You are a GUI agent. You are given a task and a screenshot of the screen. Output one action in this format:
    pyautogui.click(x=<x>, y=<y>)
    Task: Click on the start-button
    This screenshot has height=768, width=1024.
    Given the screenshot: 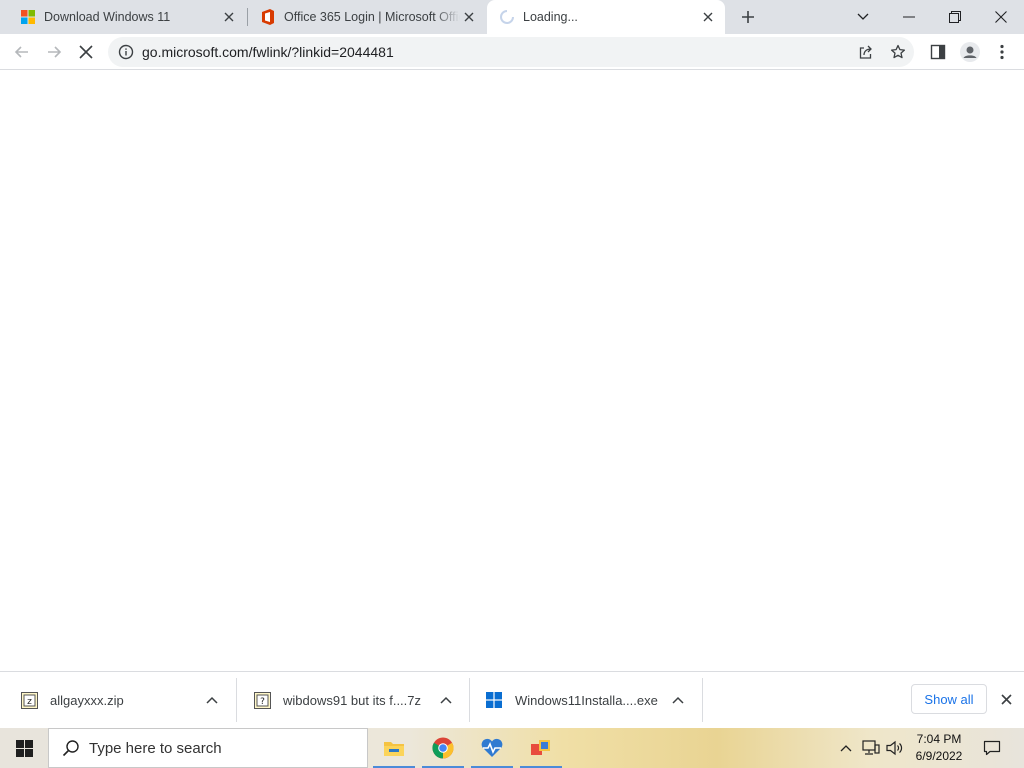 What is the action you would take?
    pyautogui.click(x=24, y=748)
    